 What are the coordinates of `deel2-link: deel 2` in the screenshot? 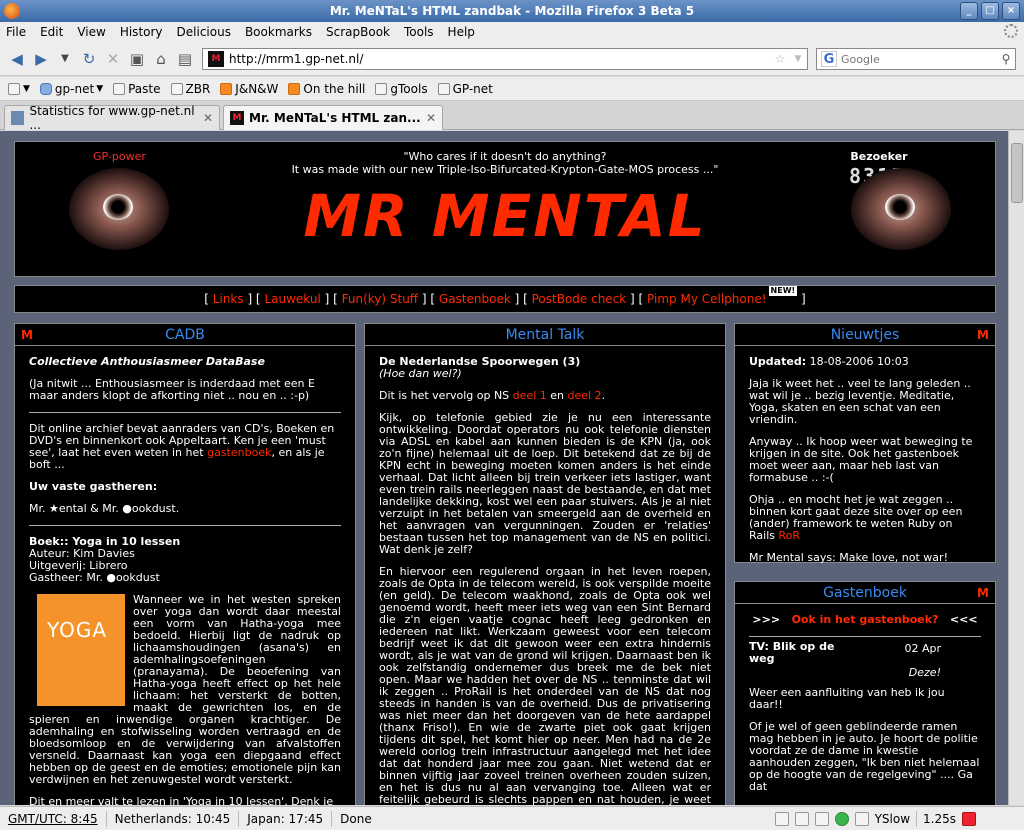 It's located at (584, 395).